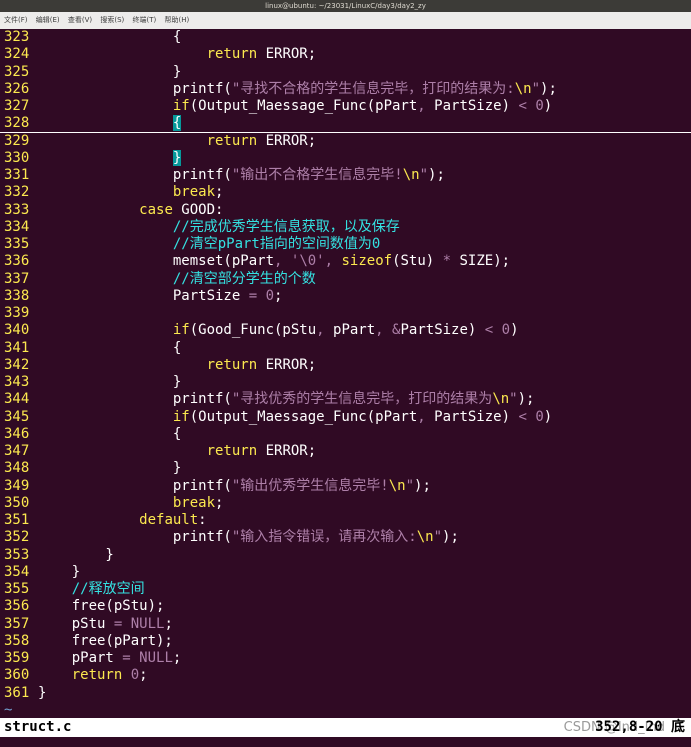  I want to click on code-line: 332 break;, so click(345, 192).